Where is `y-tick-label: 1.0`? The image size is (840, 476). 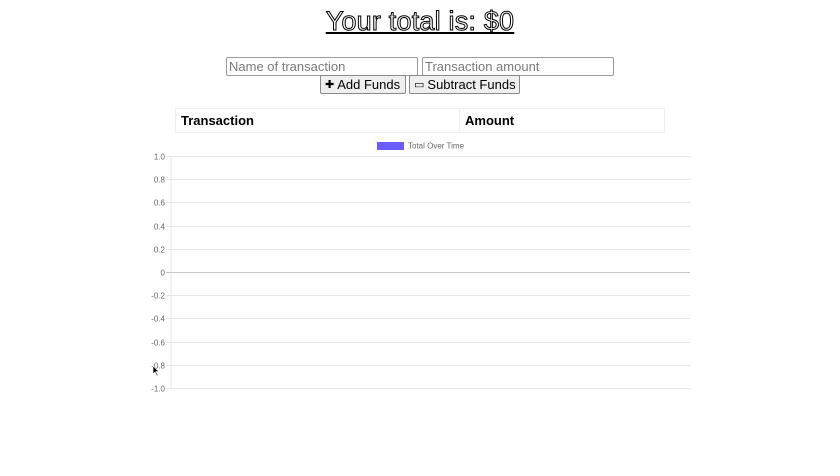
y-tick-label: 1.0 is located at coordinates (160, 157).